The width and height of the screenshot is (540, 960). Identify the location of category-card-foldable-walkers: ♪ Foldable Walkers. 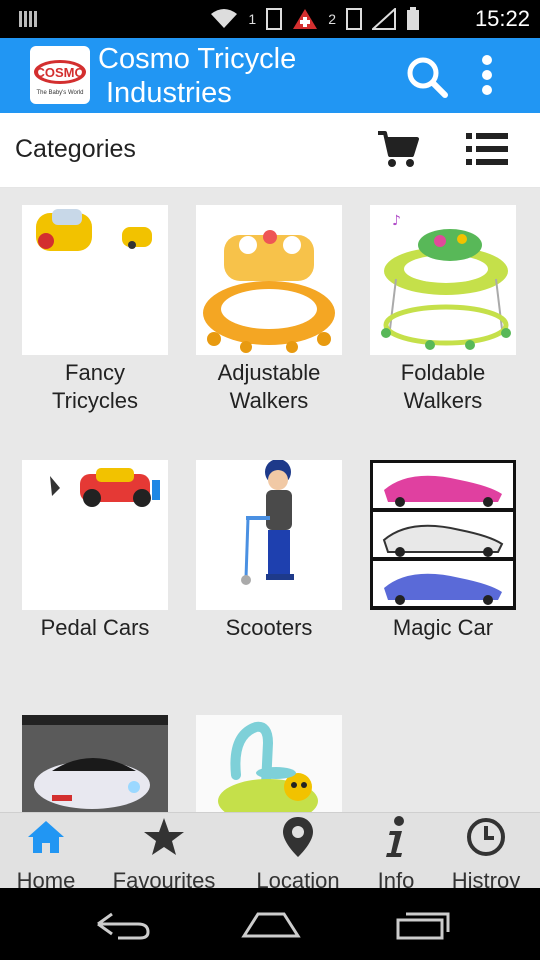
(443, 310).